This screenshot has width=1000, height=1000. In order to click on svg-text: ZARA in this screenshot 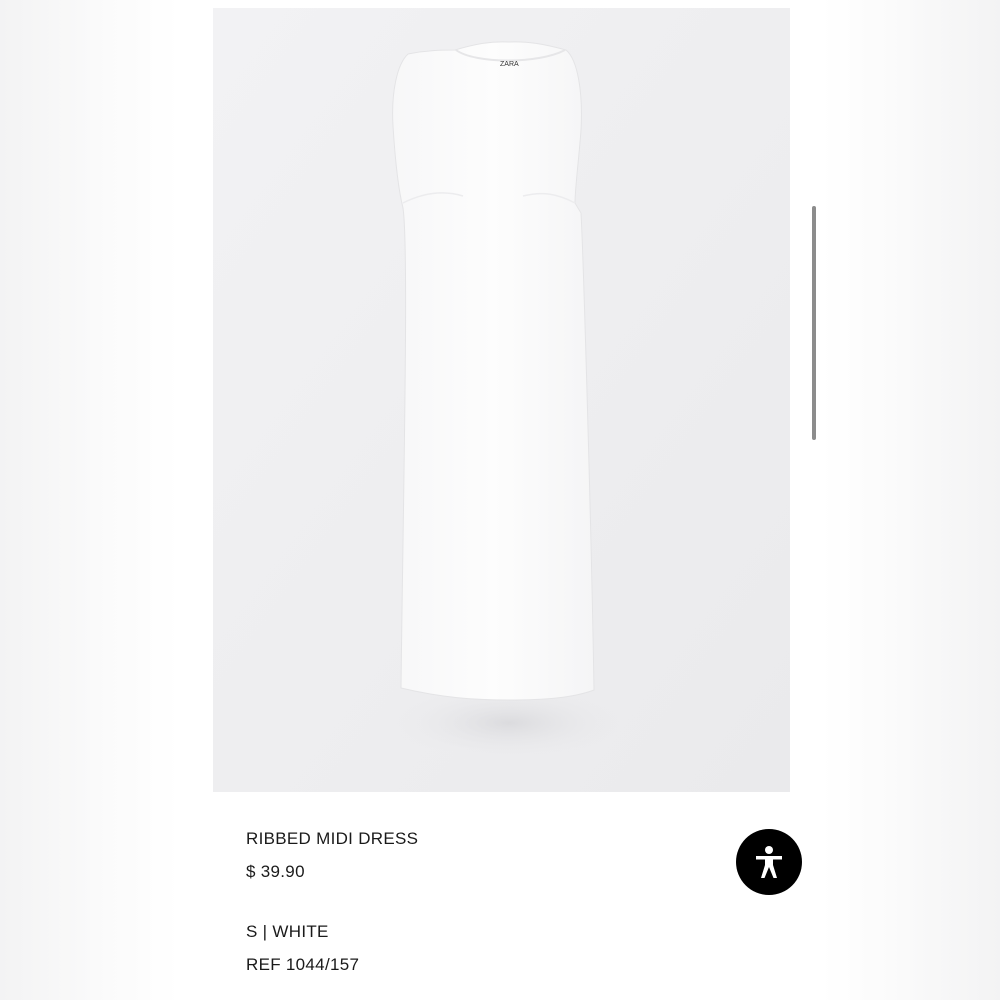, I will do `click(509, 64)`.